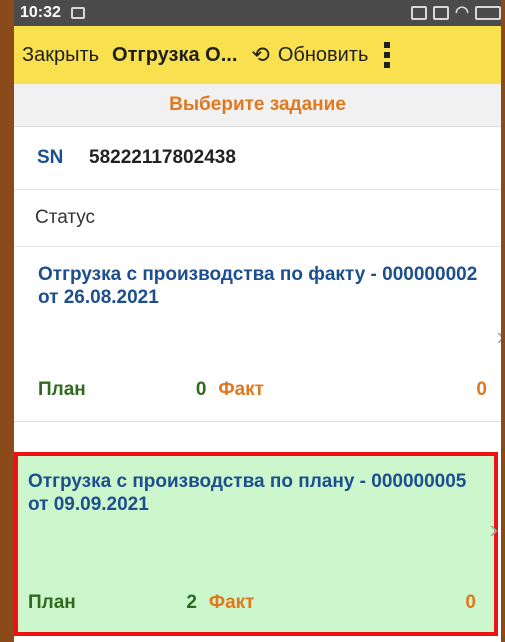 The width and height of the screenshot is (505, 642). Describe the element at coordinates (441, 13) in the screenshot. I see `cast-icon` at that location.